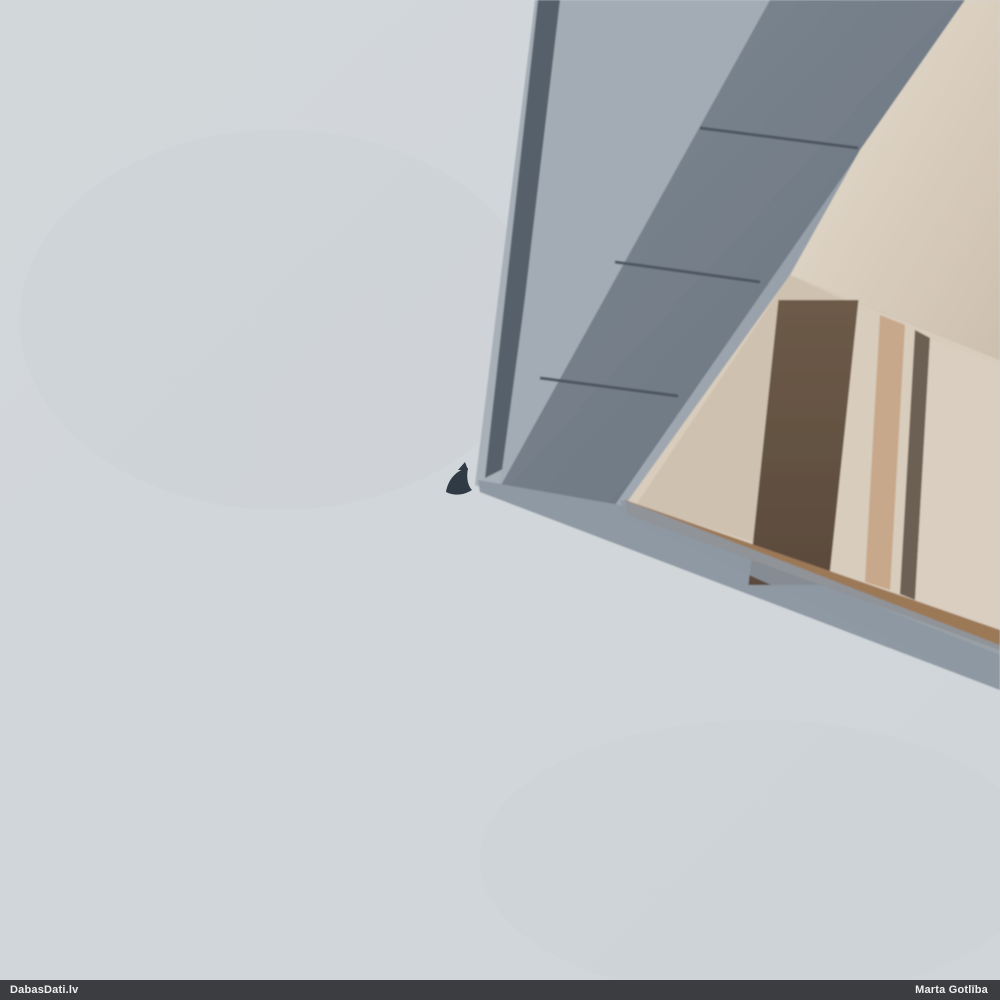 Image resolution: width=1000 pixels, height=1000 pixels. What do you see at coordinates (957, 486) in the screenshot?
I see `soffit-panel` at bounding box center [957, 486].